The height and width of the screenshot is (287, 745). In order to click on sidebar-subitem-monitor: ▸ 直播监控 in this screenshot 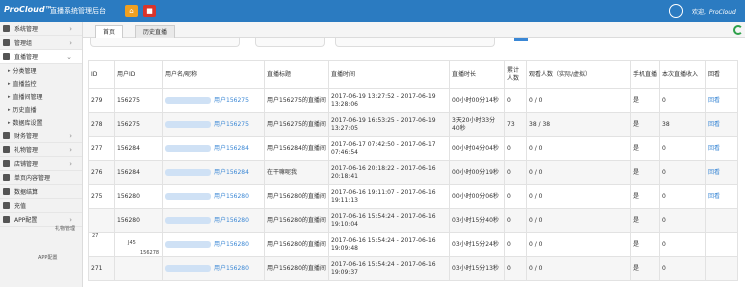, I will do `click(41, 83)`.